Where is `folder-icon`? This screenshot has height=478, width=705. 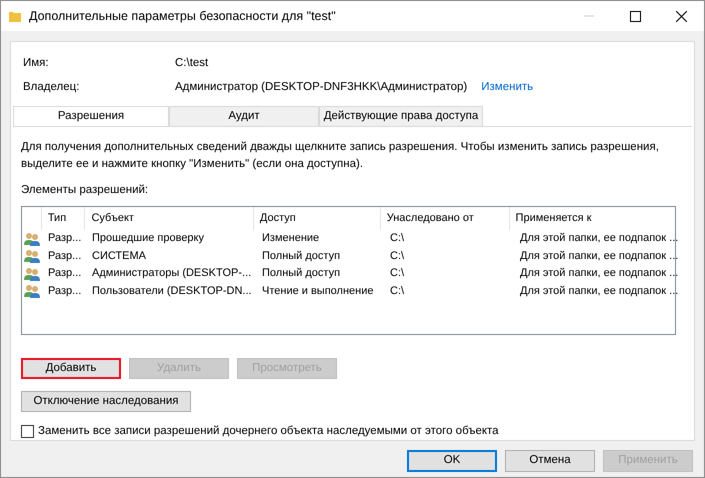 folder-icon is located at coordinates (15, 16).